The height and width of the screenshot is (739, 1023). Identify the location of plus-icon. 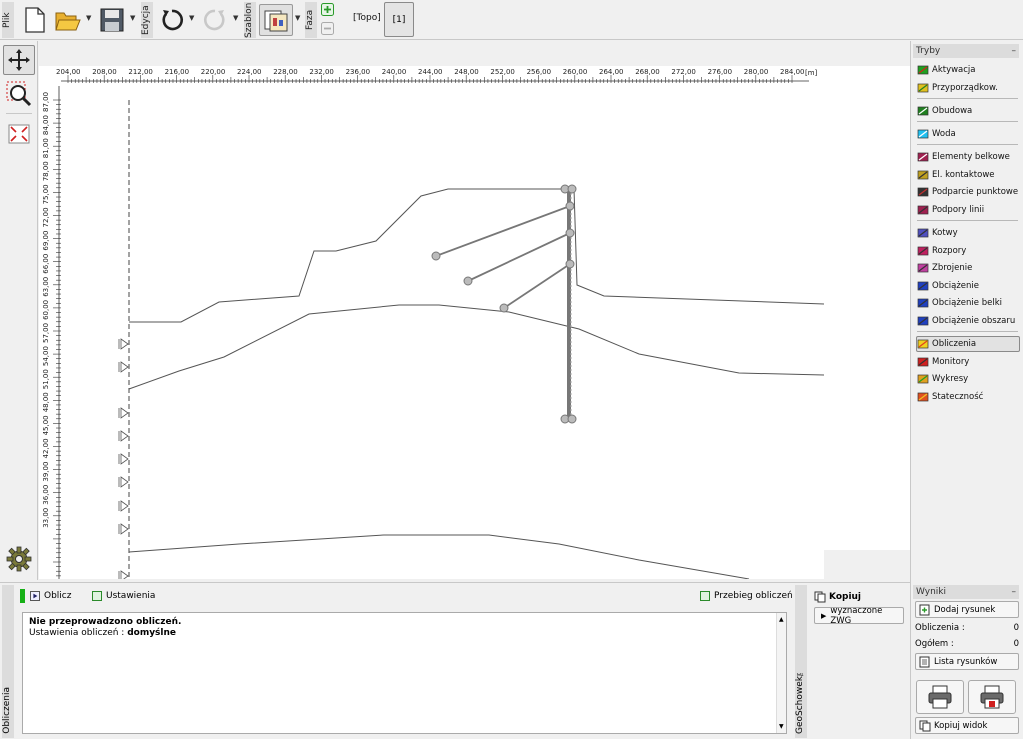
(327, 9).